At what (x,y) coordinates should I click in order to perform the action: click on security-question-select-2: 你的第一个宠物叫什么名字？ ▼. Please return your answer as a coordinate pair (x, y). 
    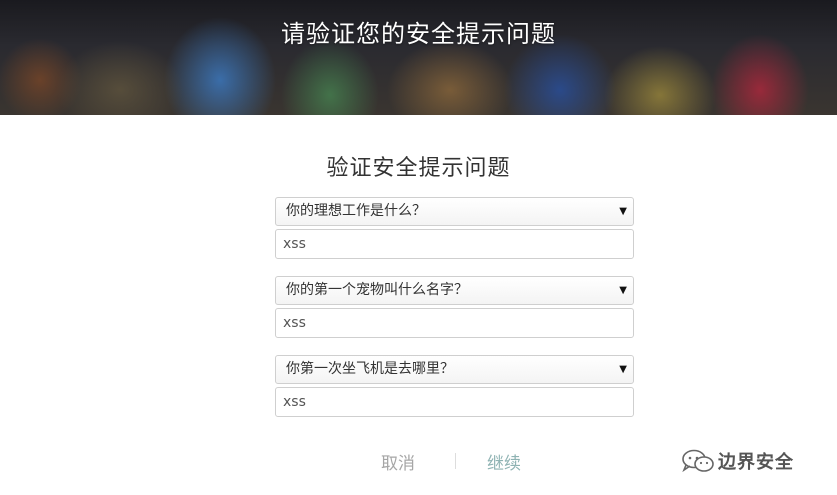
    Looking at the image, I should click on (454, 290).